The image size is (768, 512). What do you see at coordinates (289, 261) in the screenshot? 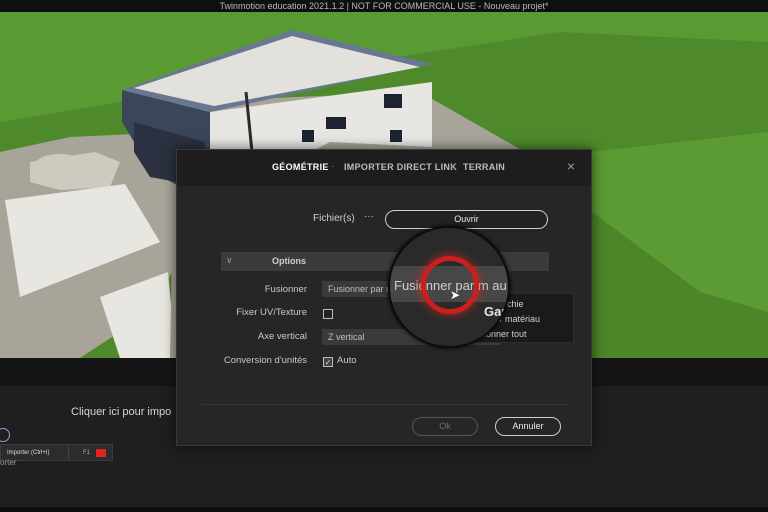
I see `options-title: Options` at bounding box center [289, 261].